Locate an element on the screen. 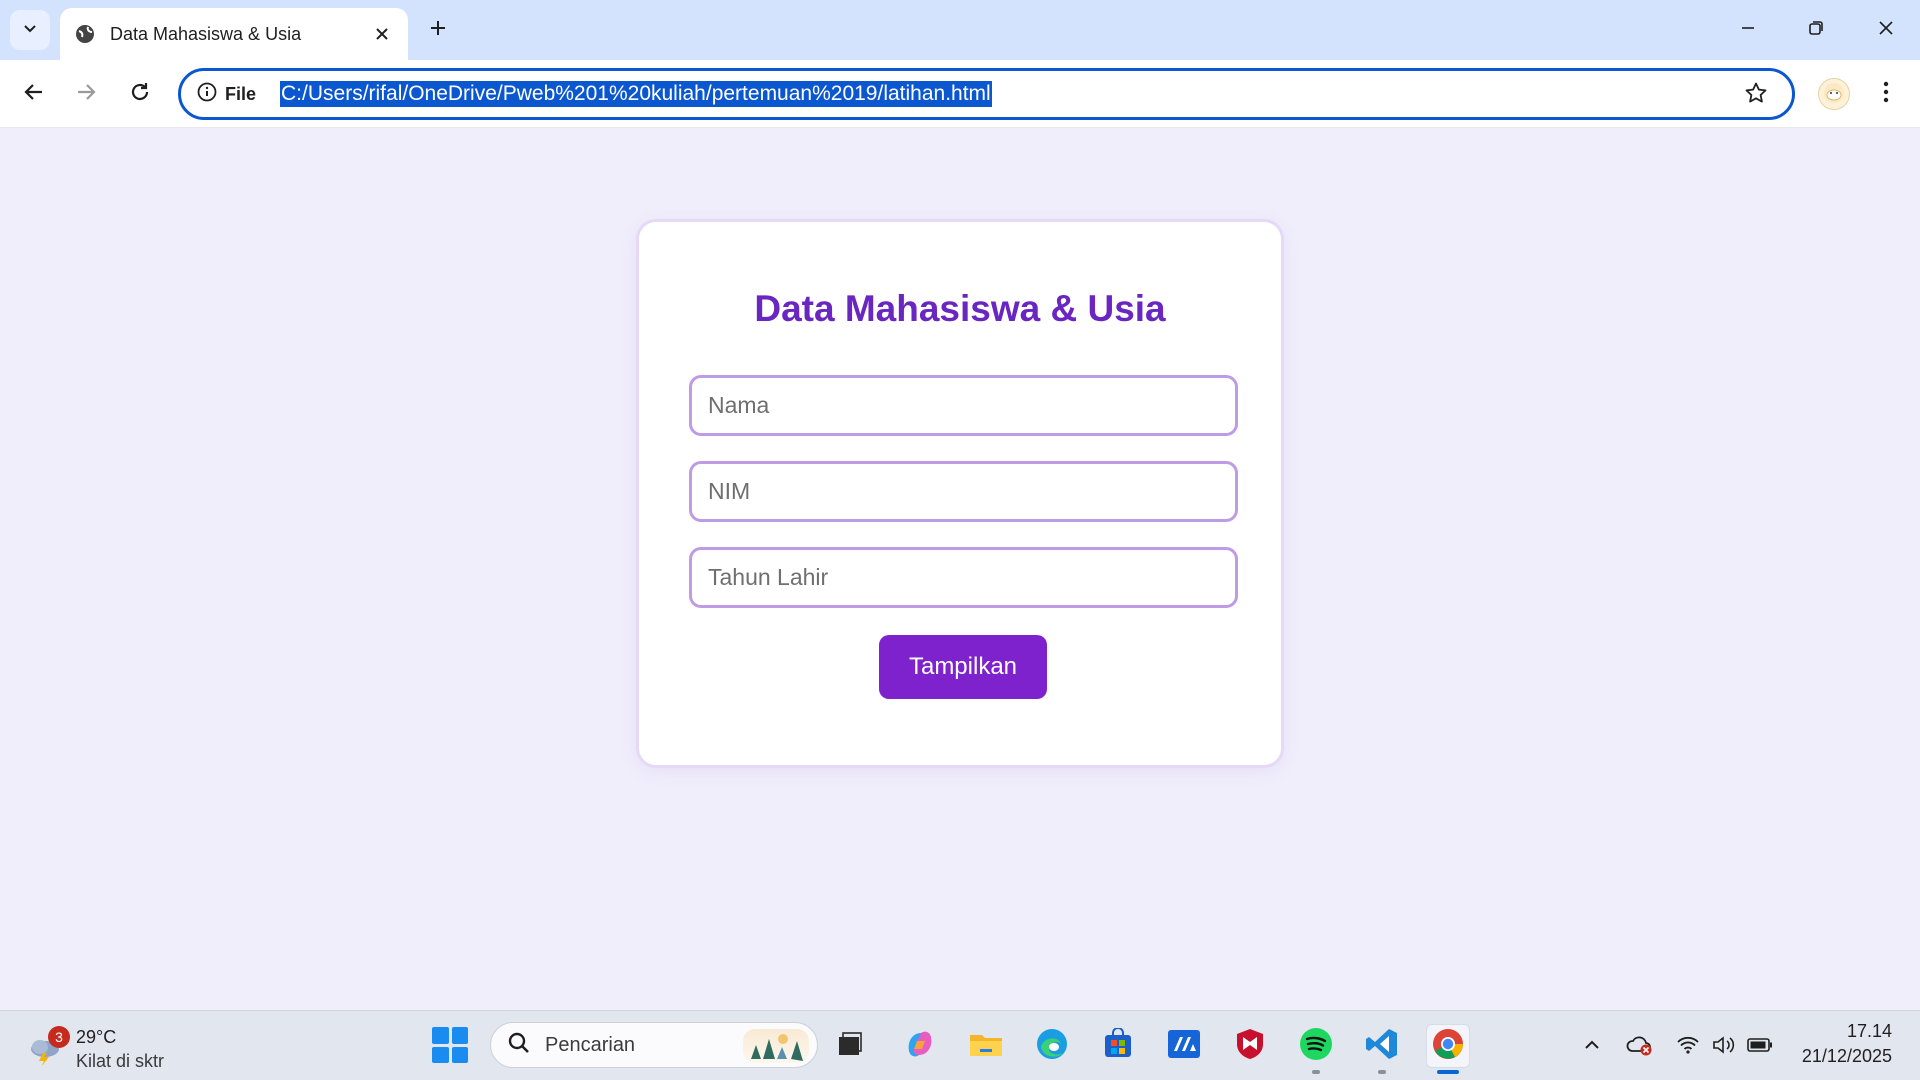 This screenshot has height=1080, width=1920. chevron-up-icon is located at coordinates (1592, 1047).